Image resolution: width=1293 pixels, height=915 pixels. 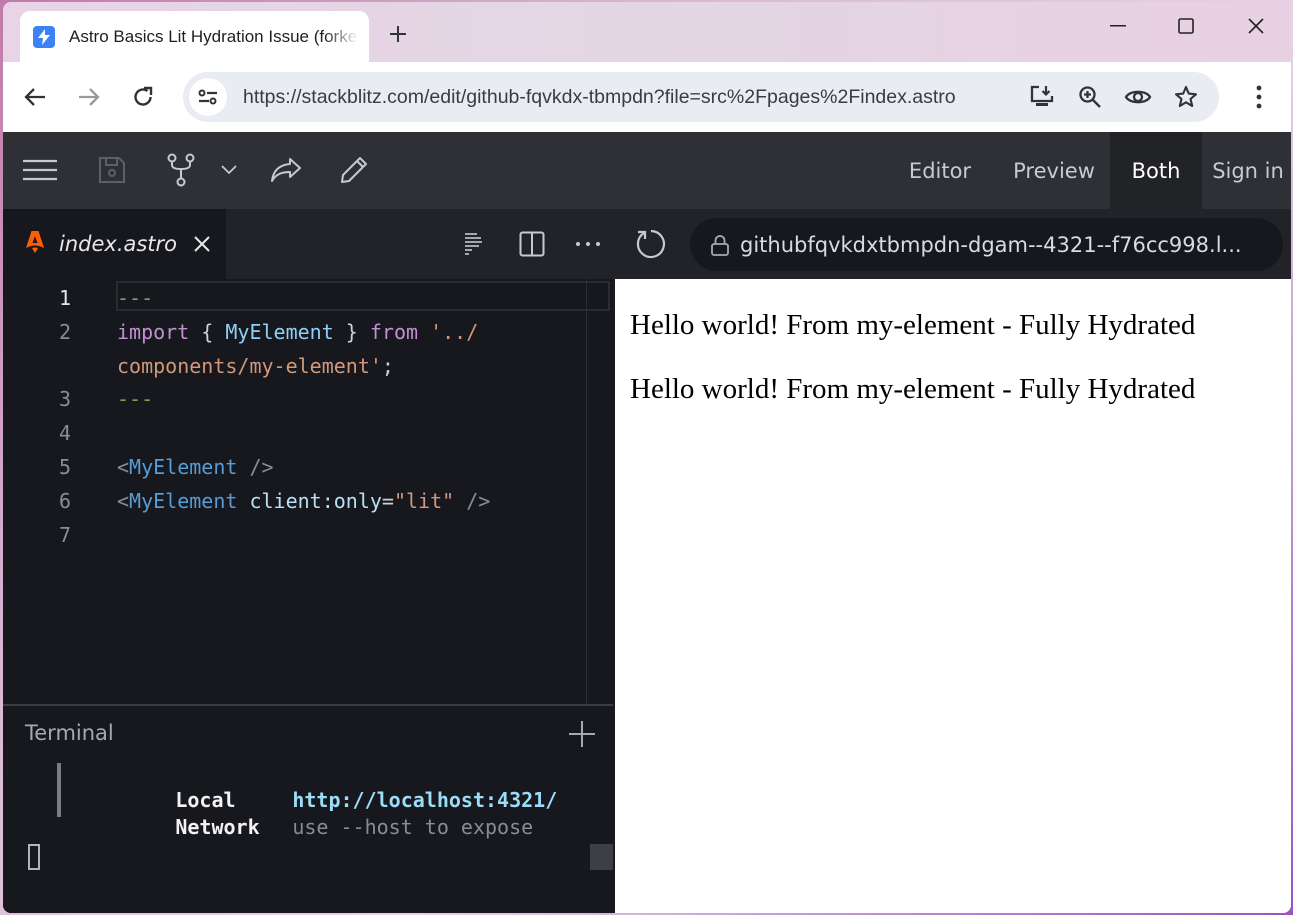 I want to click on line-number: 4, so click(x=64, y=433).